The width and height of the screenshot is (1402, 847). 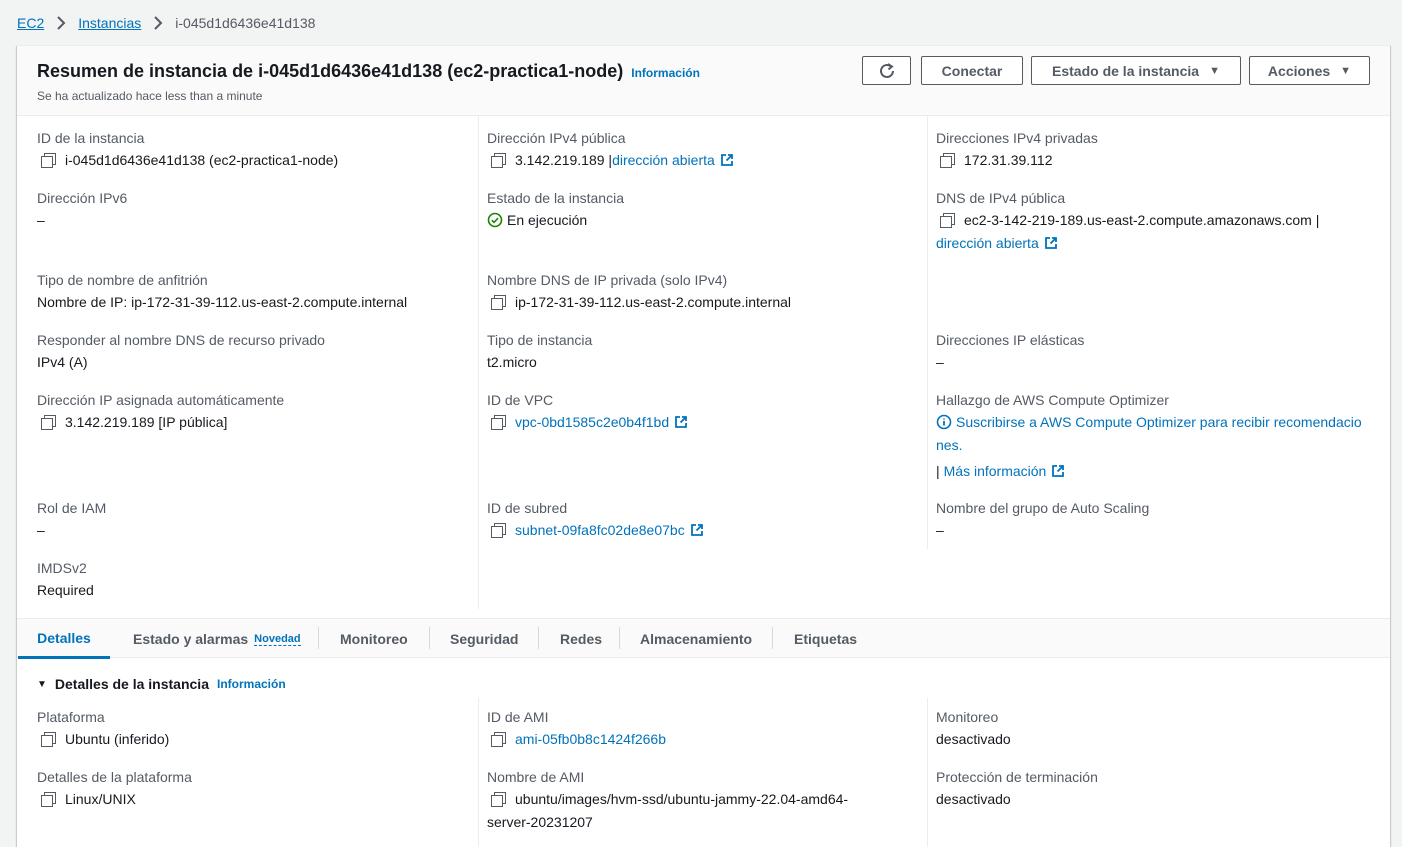 I want to click on elastic-ip-value: –, so click(x=940, y=362).